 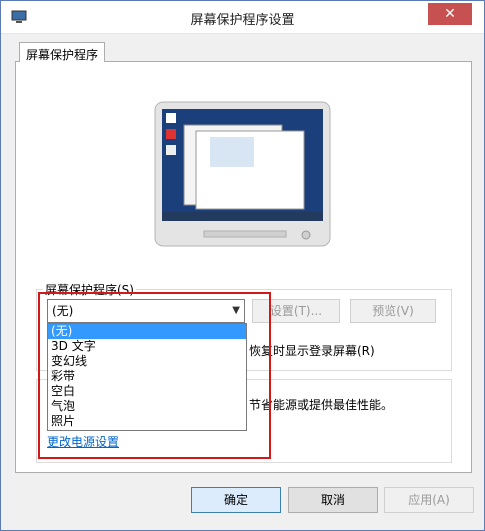 I want to click on screensaver-select: (无) ▼, so click(x=146, y=311).